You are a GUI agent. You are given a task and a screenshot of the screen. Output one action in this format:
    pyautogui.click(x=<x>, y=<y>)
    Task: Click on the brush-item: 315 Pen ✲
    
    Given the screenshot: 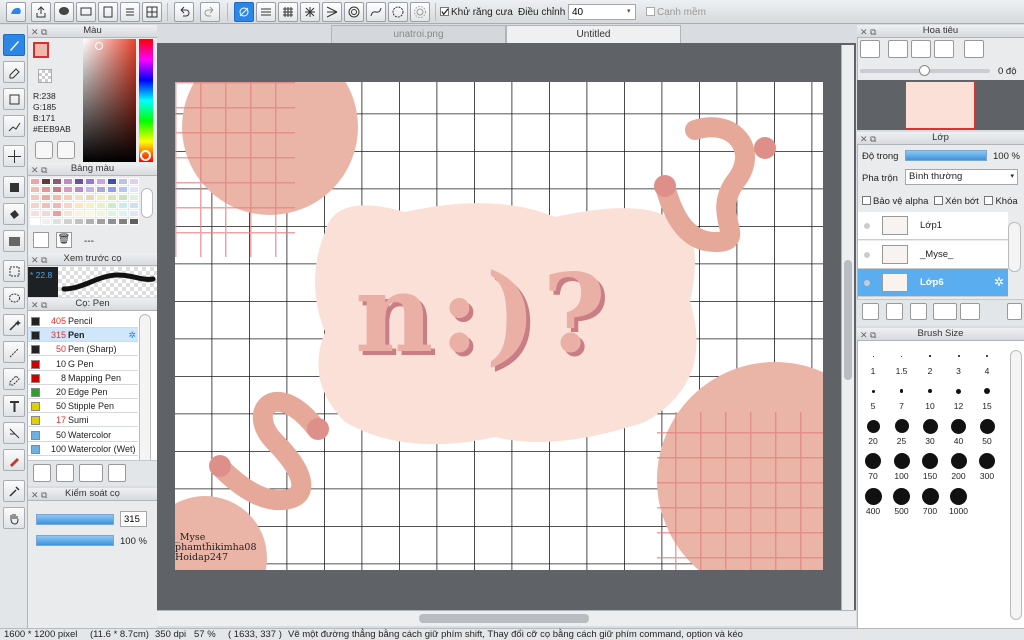 What is the action you would take?
    pyautogui.click(x=83, y=335)
    